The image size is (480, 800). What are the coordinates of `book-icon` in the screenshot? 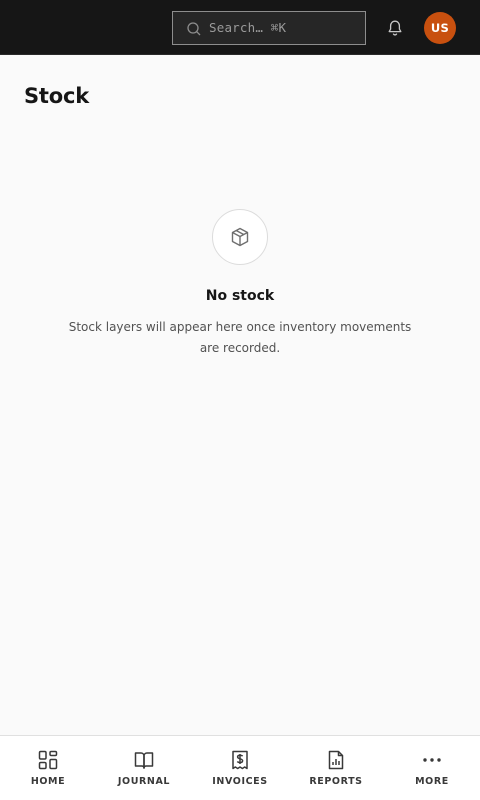 It's located at (144, 760).